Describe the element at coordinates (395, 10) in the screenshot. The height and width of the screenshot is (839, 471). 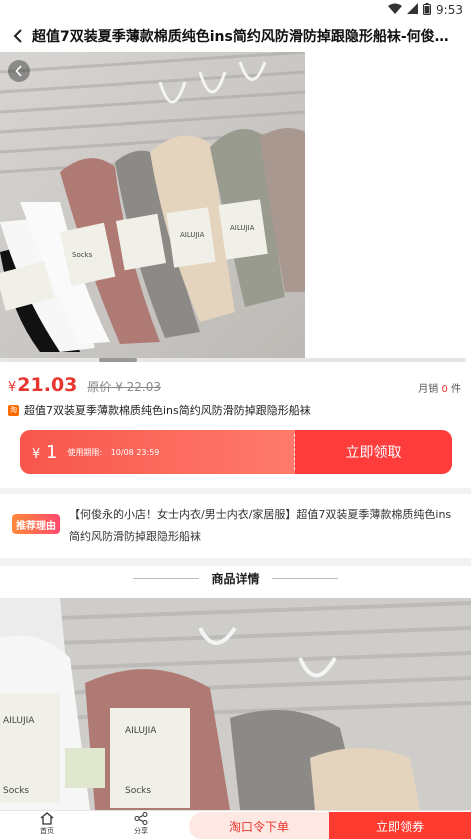
I see `wifi-icon` at that location.